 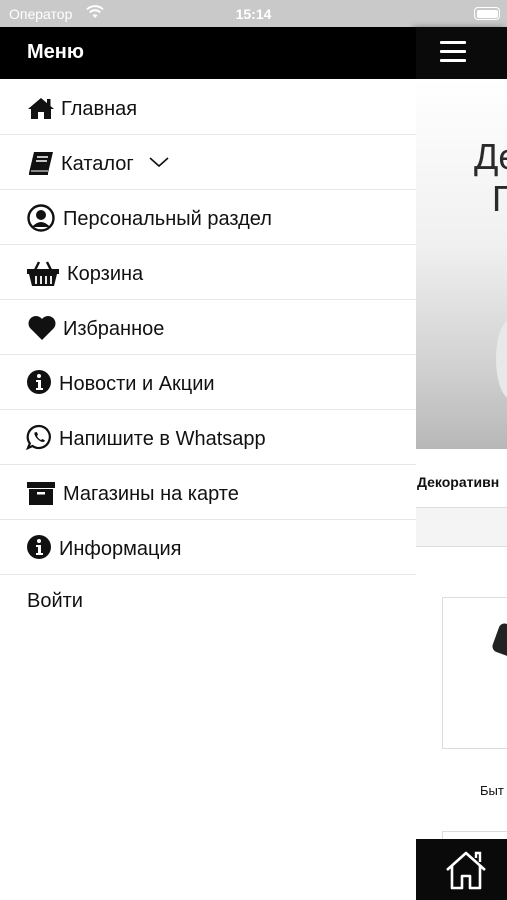 What do you see at coordinates (208, 162) in the screenshot?
I see `menu-item-catalog: Каталог` at bounding box center [208, 162].